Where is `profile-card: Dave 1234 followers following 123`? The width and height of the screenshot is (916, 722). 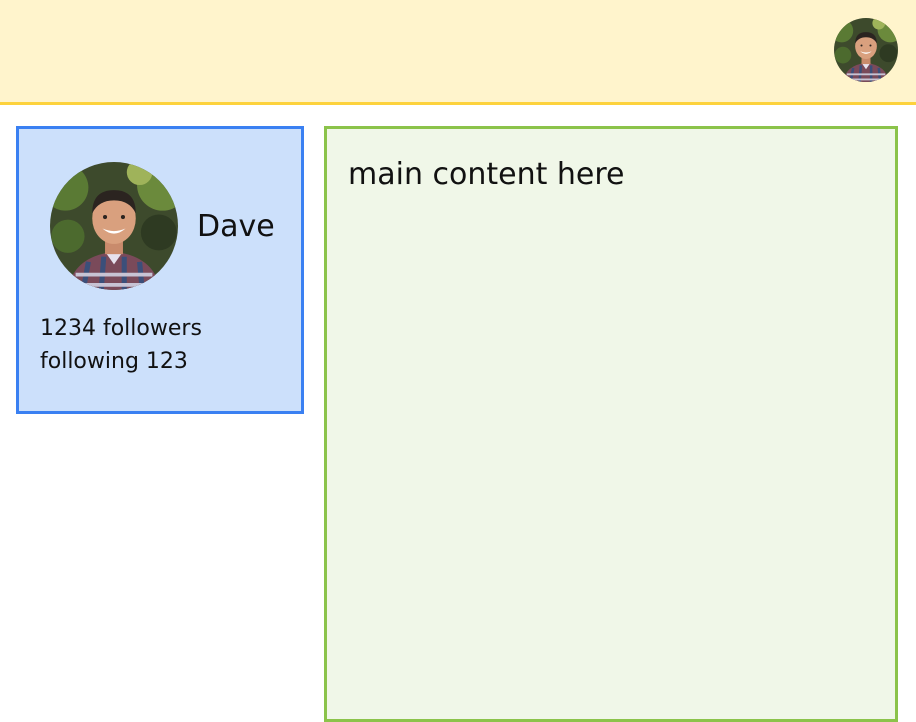 profile-card: Dave 1234 followers following 123 is located at coordinates (160, 270).